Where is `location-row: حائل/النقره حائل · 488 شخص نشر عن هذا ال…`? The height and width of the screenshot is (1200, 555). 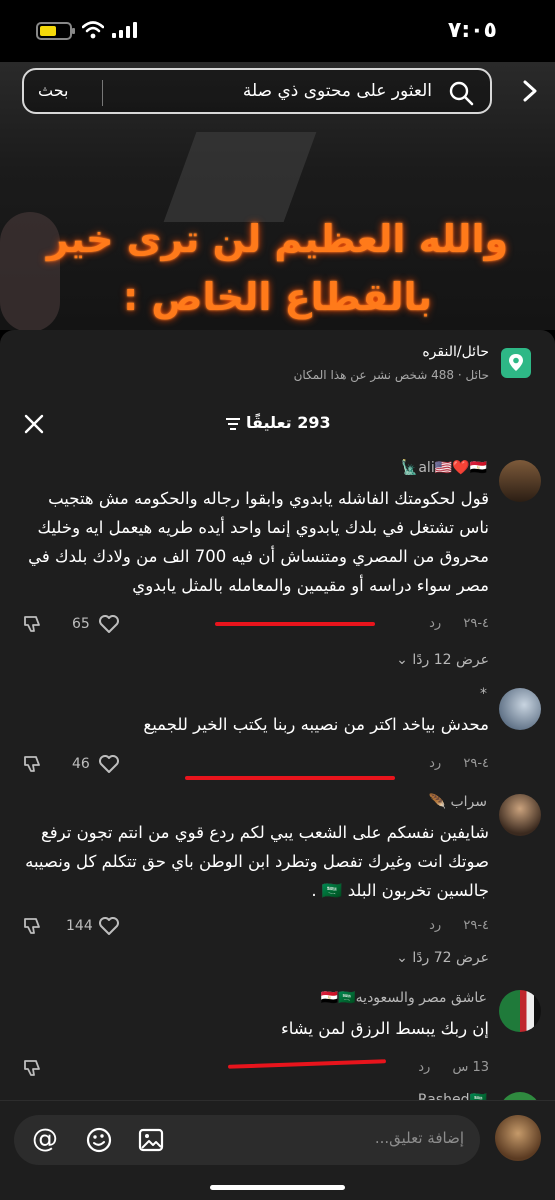 location-row: حائل/النقره حائل · 488 شخص نشر عن هذا ال… is located at coordinates (275, 366).